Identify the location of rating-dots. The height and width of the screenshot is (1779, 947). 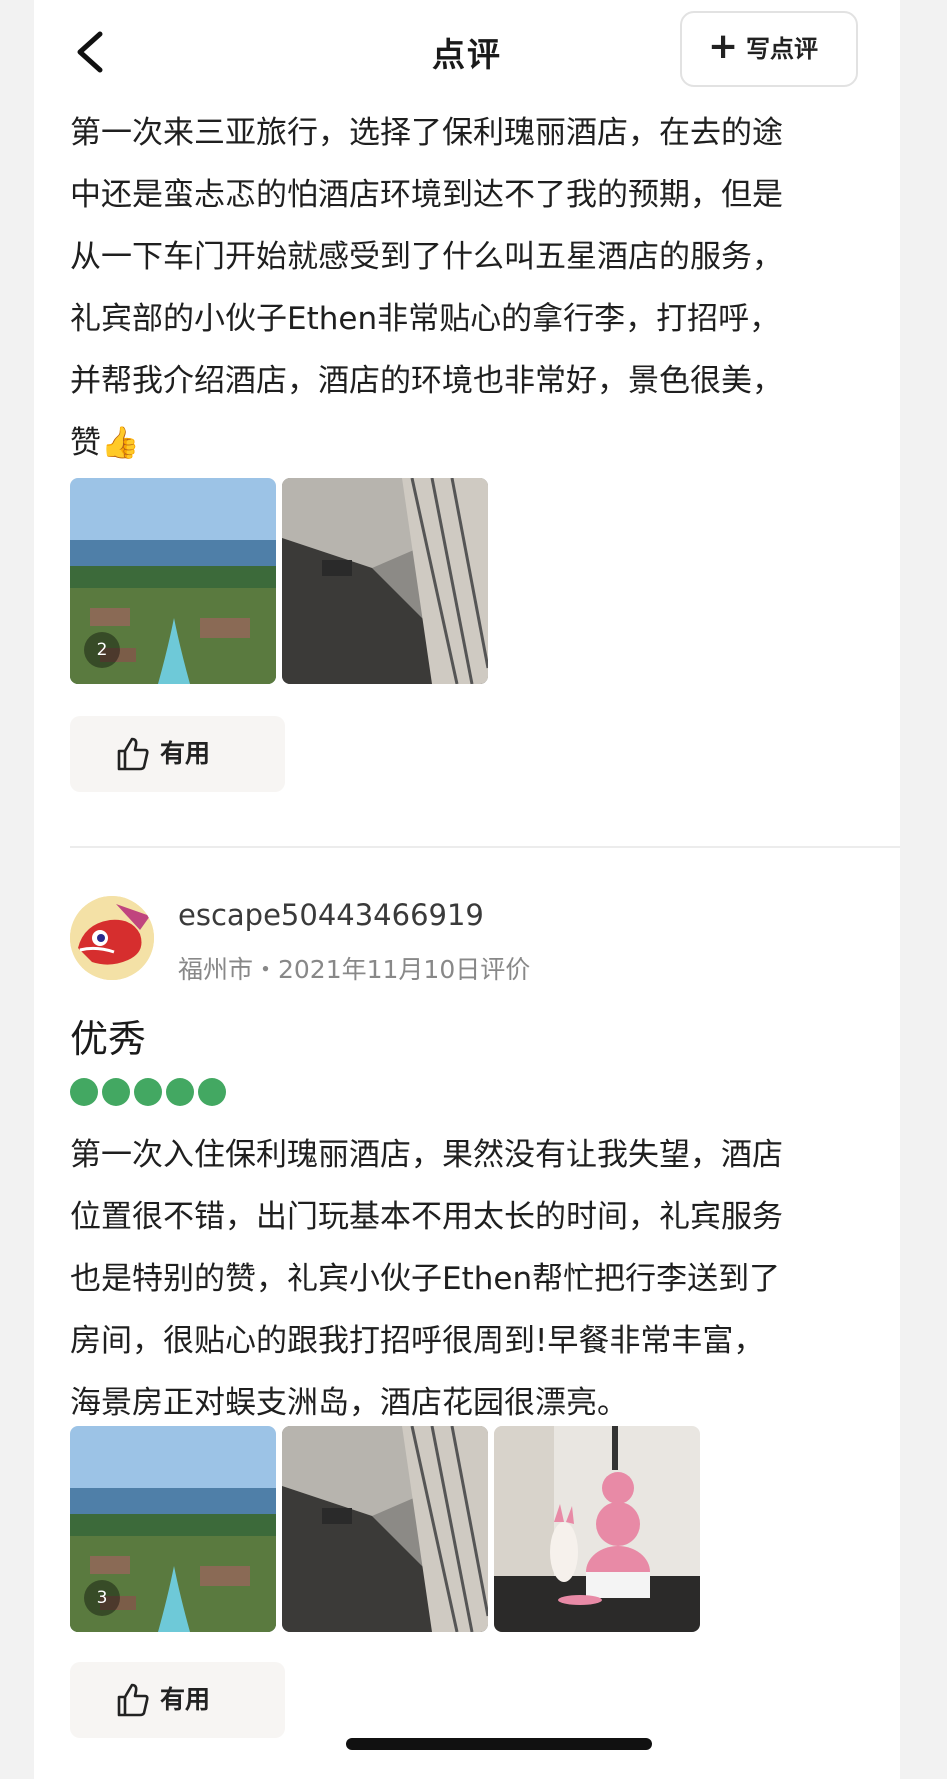
(150, 1092).